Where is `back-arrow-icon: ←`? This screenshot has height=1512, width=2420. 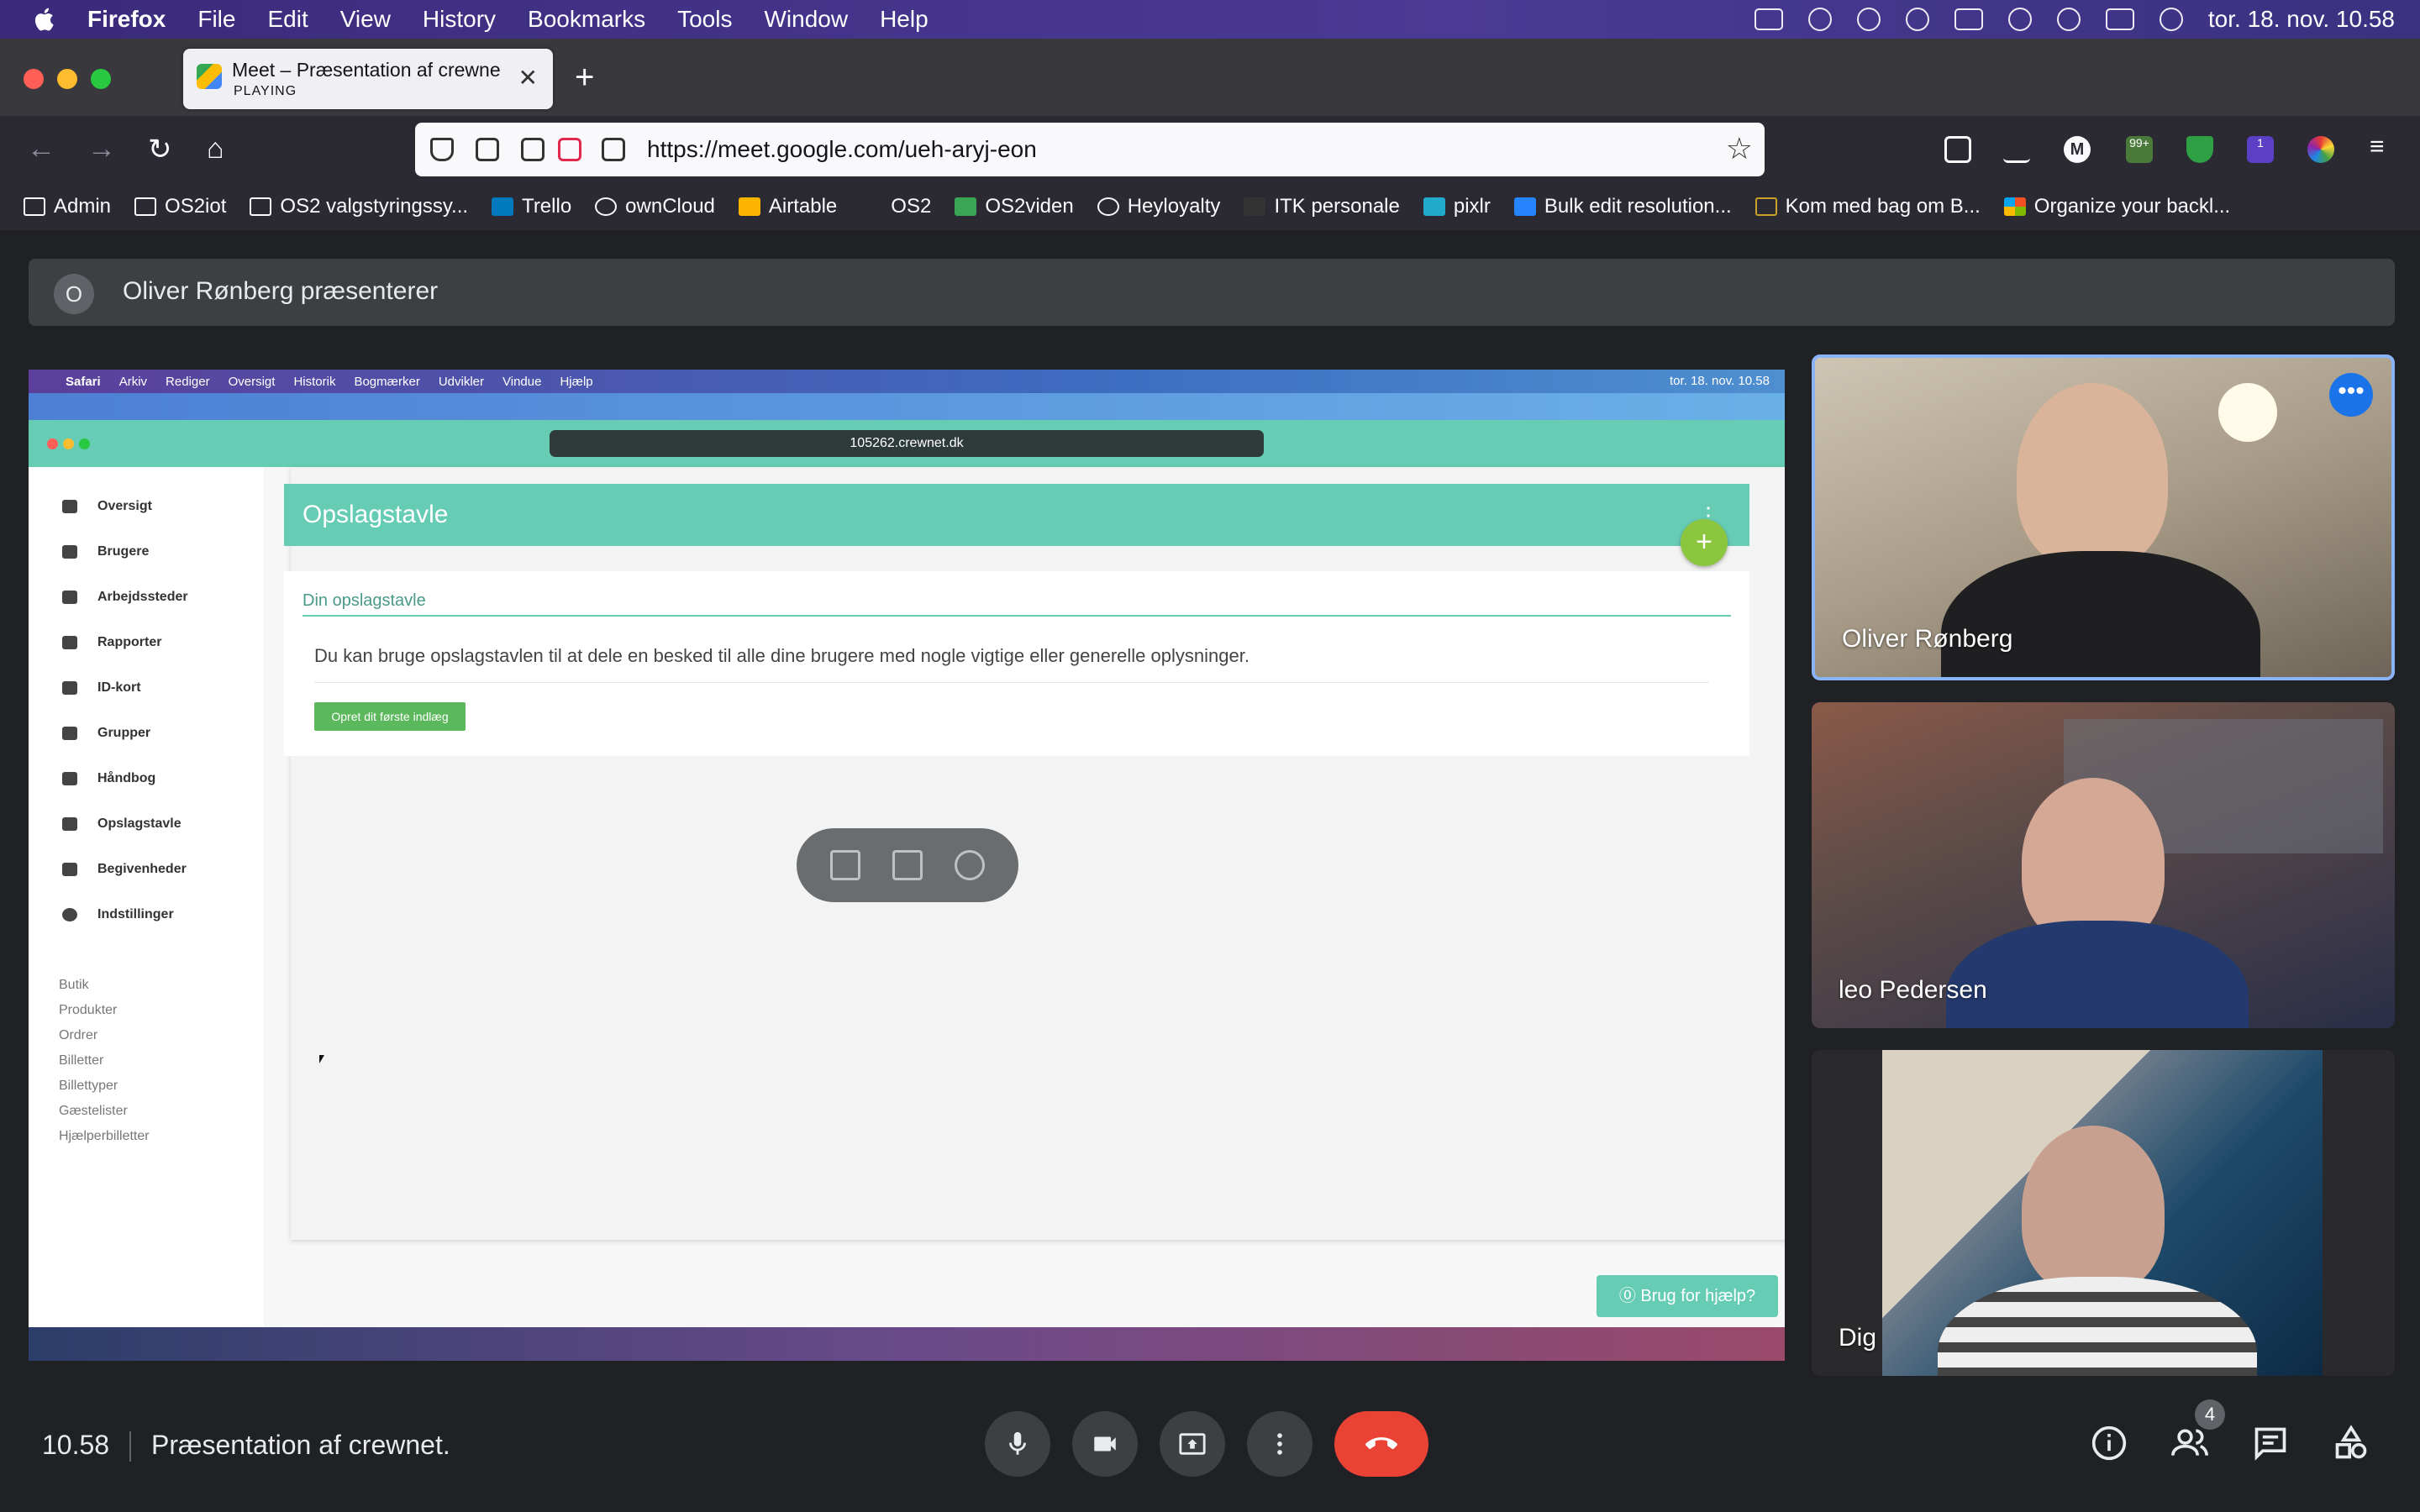
back-arrow-icon: ← is located at coordinates (41, 149).